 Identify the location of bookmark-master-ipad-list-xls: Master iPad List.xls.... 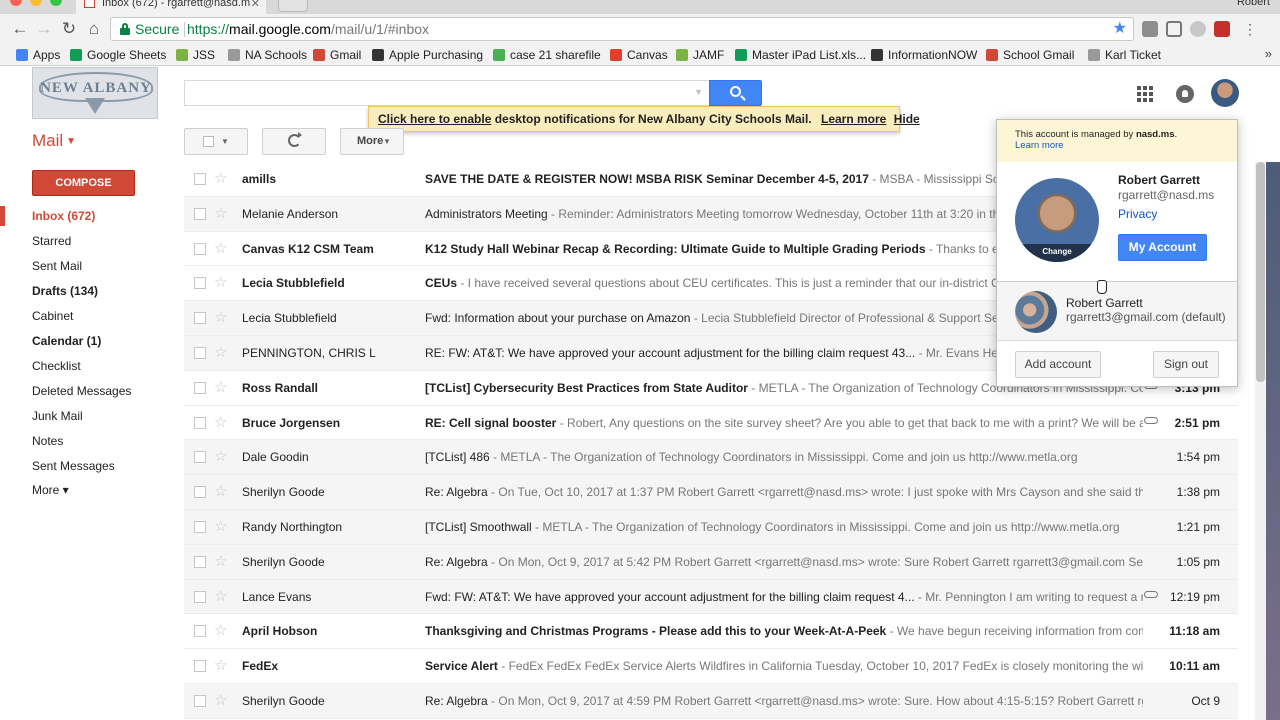
(800, 55).